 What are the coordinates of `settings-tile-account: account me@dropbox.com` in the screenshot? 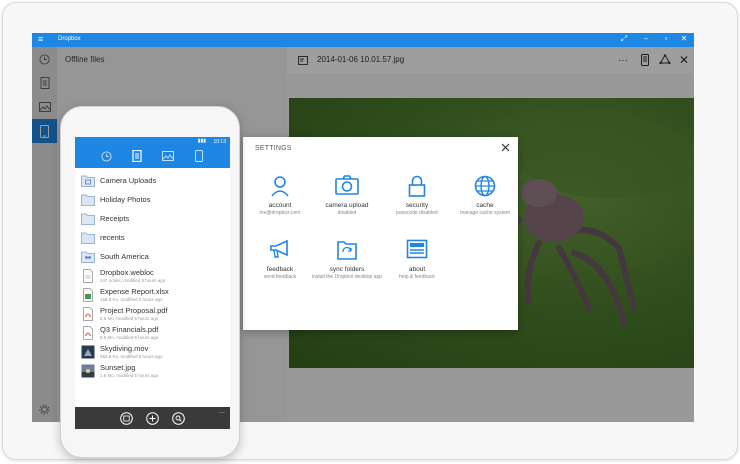 It's located at (280, 196).